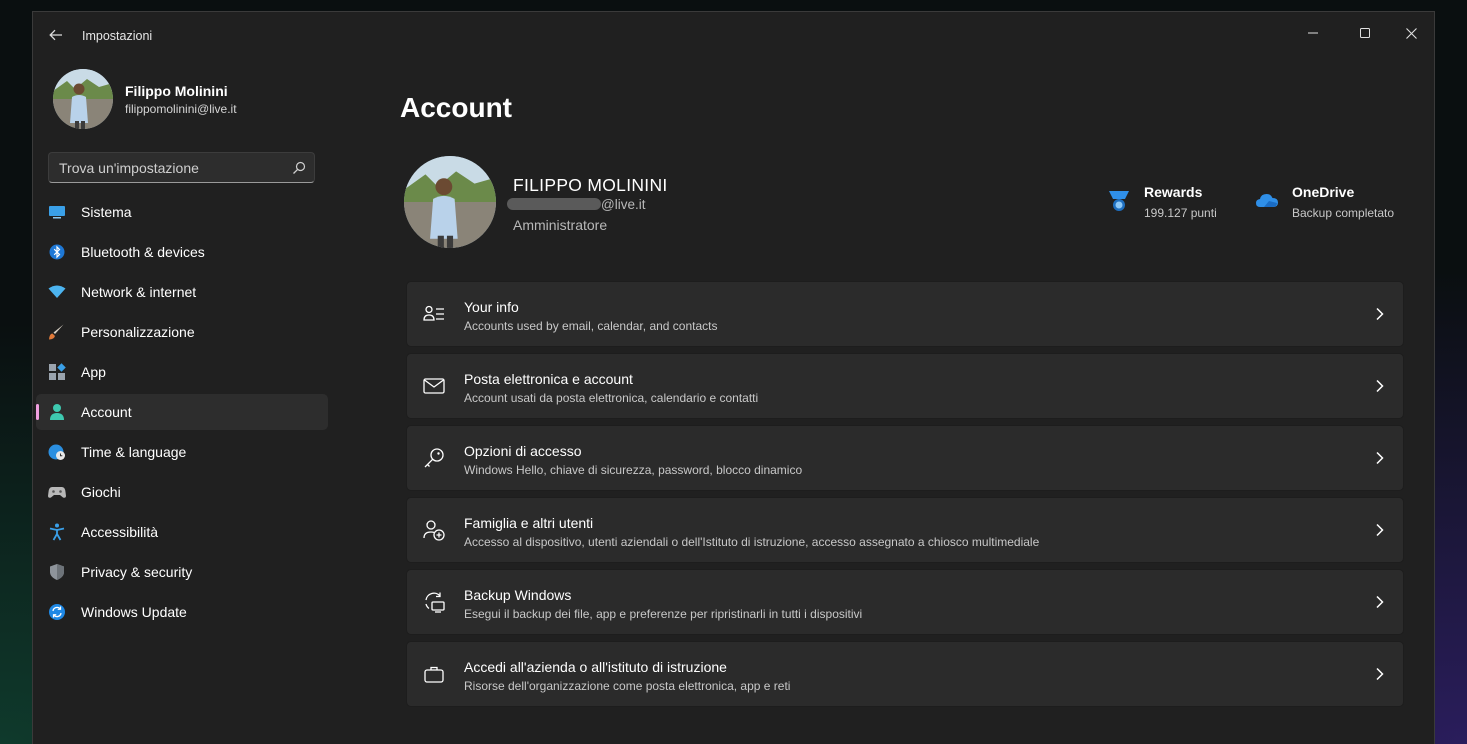  Describe the element at coordinates (57, 572) in the screenshot. I see `shield-icon` at that location.